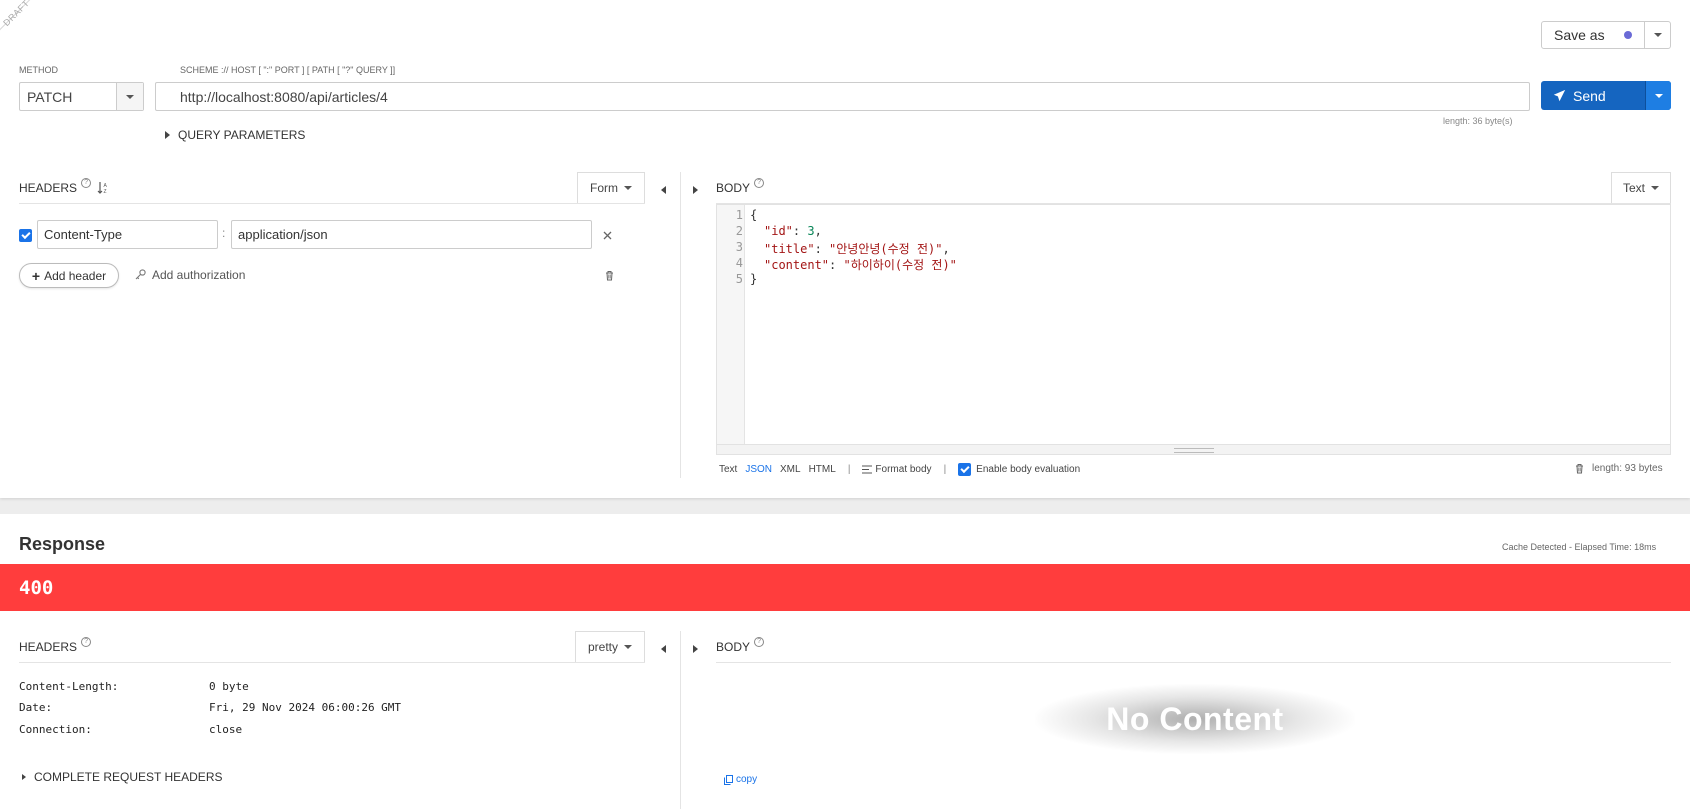 This screenshot has width=1690, height=809. I want to click on response-title: Response, so click(62, 544).